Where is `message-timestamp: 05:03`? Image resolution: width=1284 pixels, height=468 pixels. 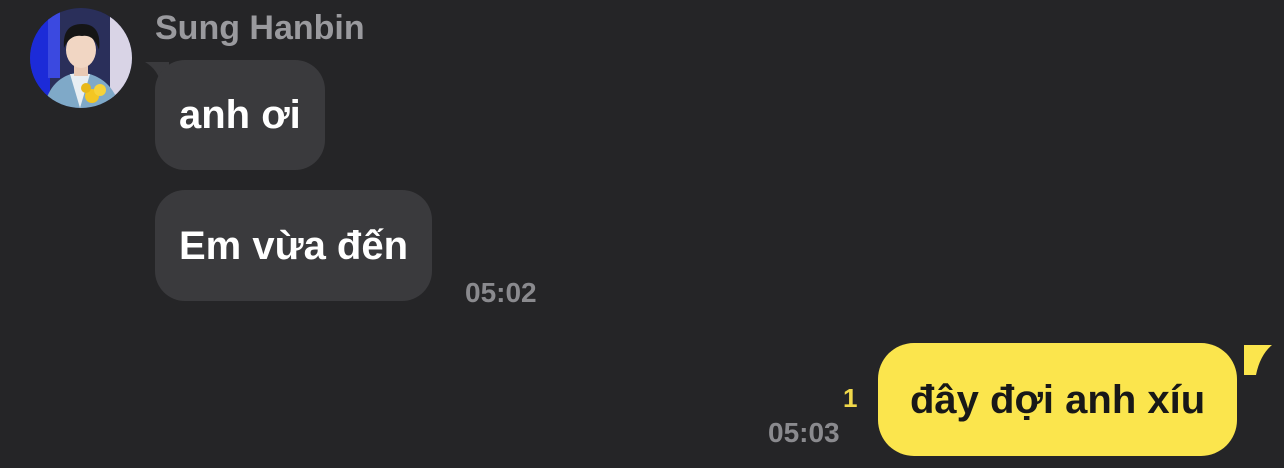
message-timestamp: 05:03 is located at coordinates (804, 432).